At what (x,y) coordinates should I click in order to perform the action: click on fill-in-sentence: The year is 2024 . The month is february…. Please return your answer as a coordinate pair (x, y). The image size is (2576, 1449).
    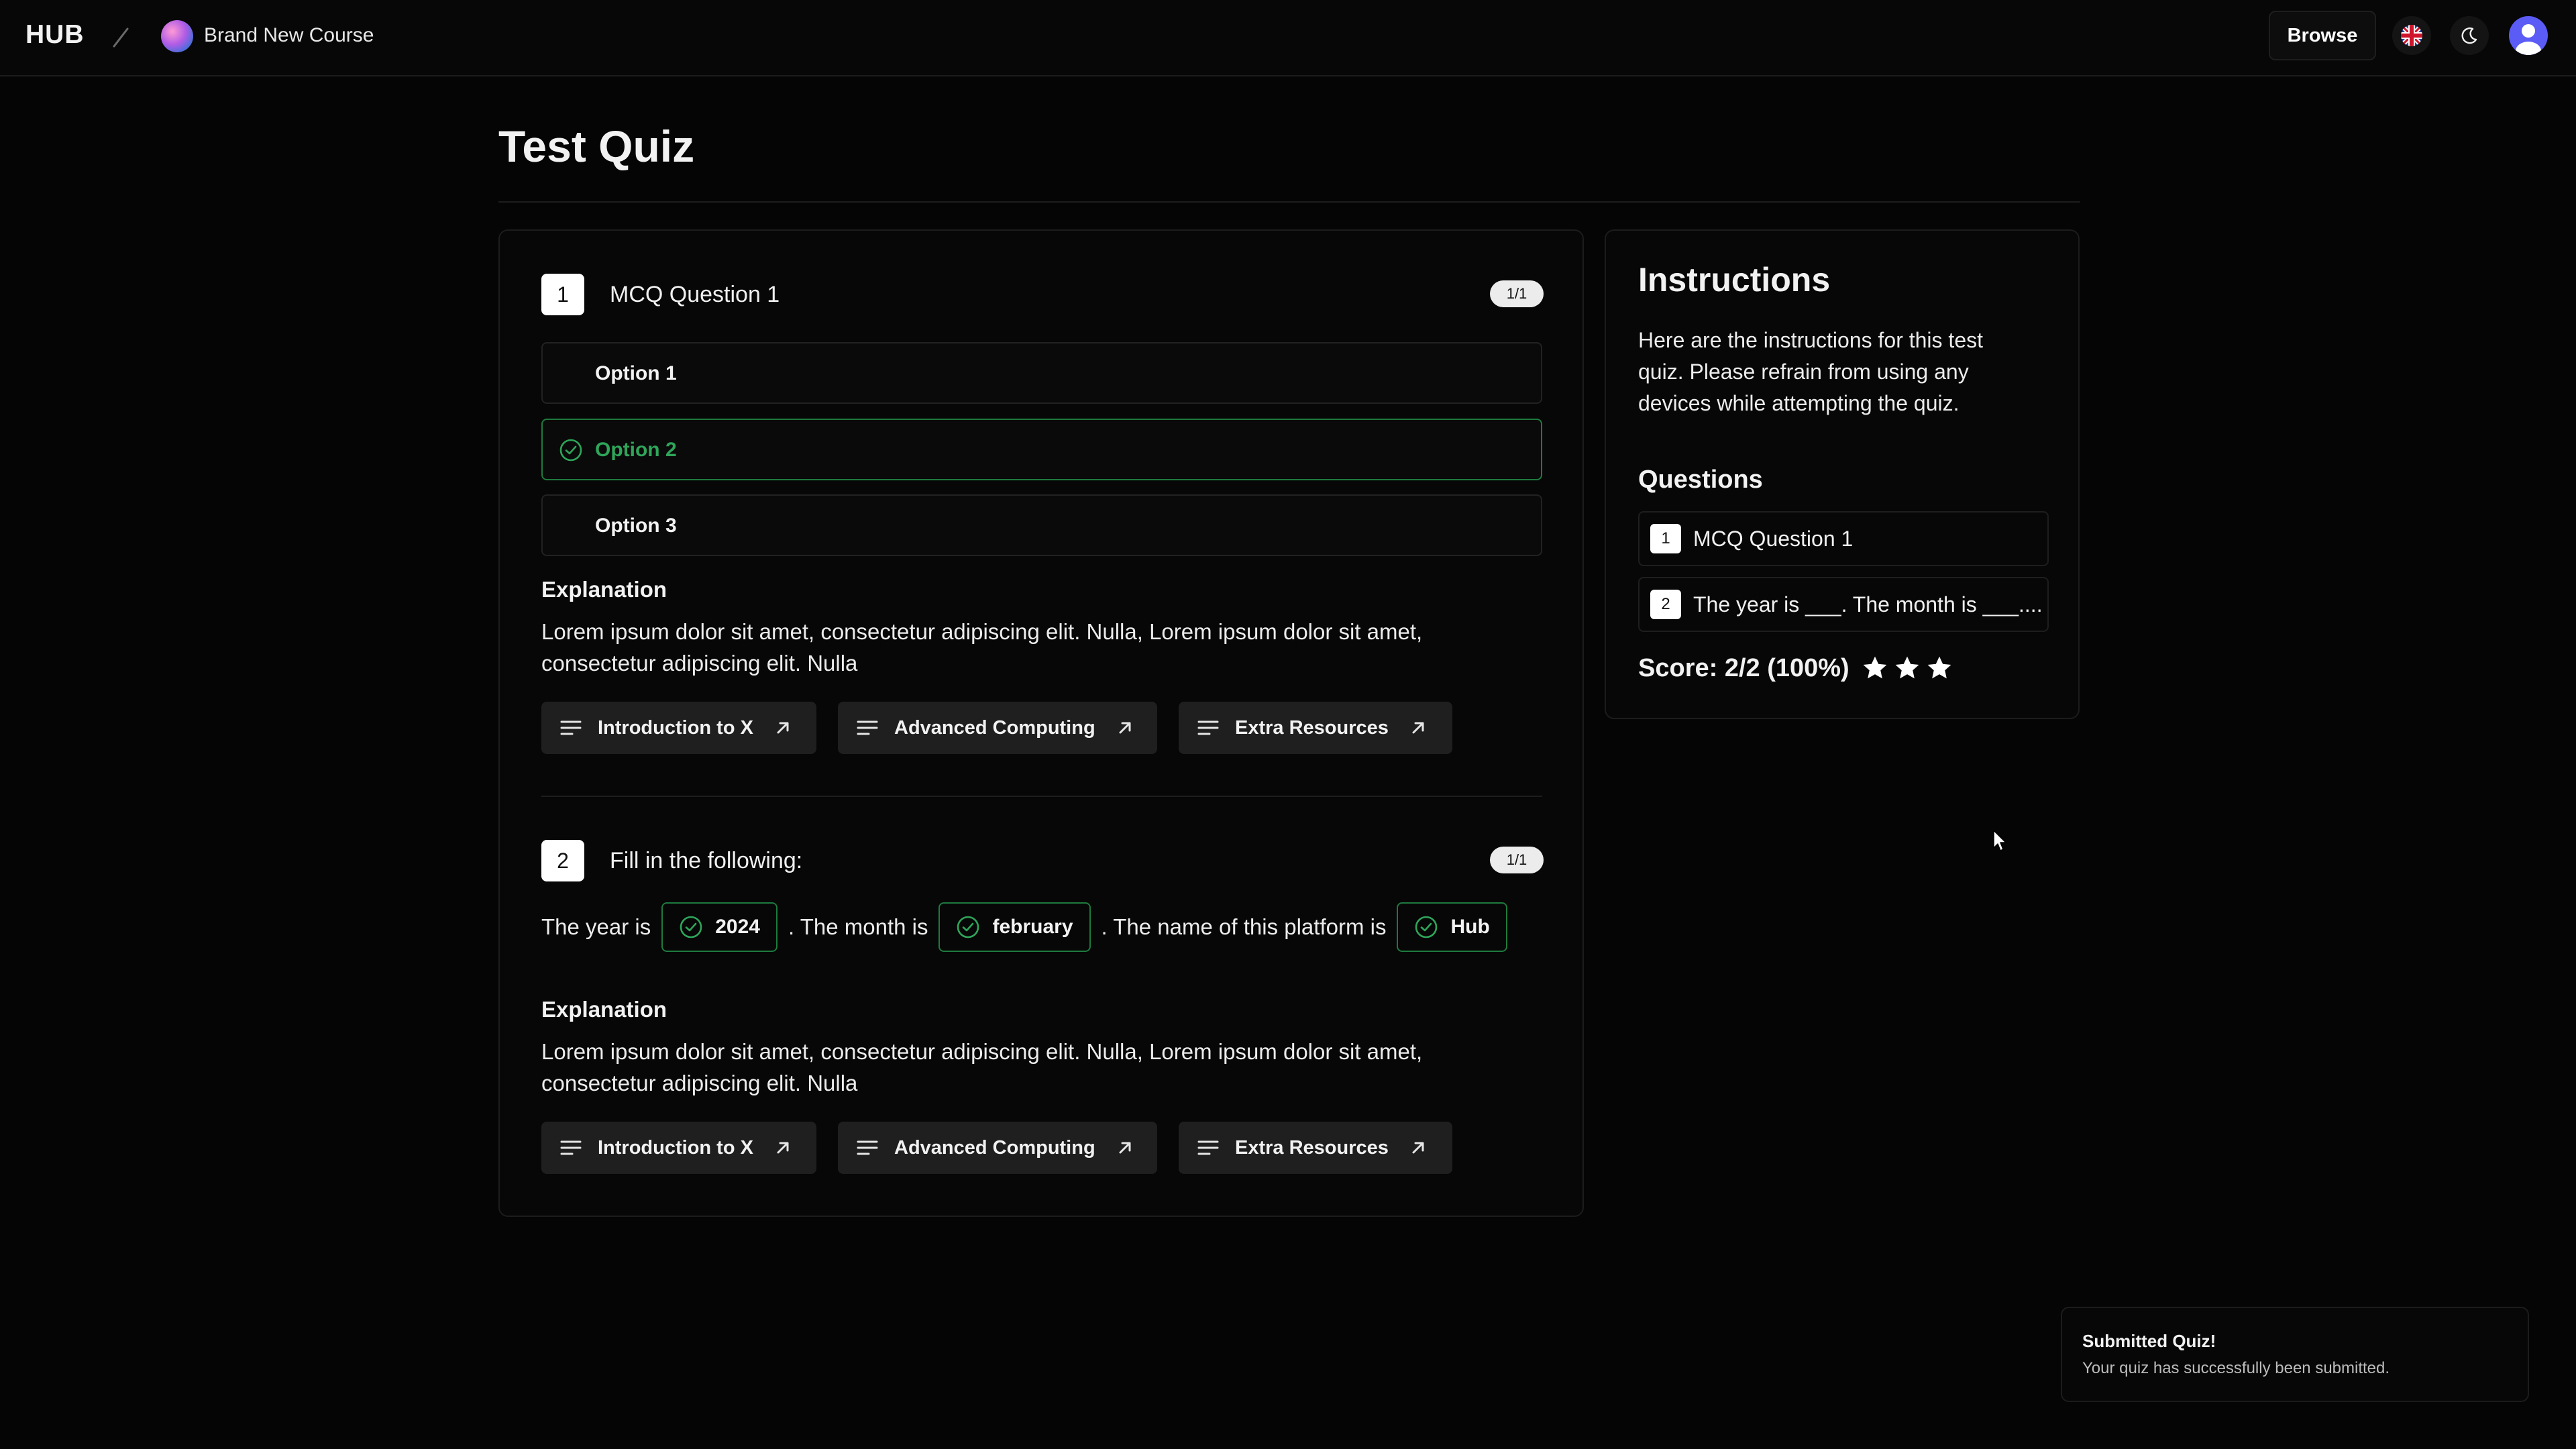
    Looking at the image, I should click on (1029, 927).